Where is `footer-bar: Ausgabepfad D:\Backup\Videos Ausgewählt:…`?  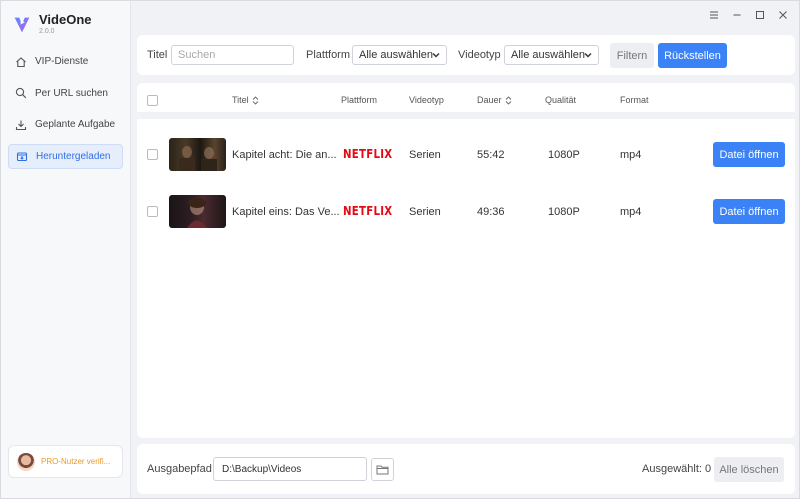 footer-bar: Ausgabepfad D:\Backup\Videos Ausgewählt:… is located at coordinates (466, 469).